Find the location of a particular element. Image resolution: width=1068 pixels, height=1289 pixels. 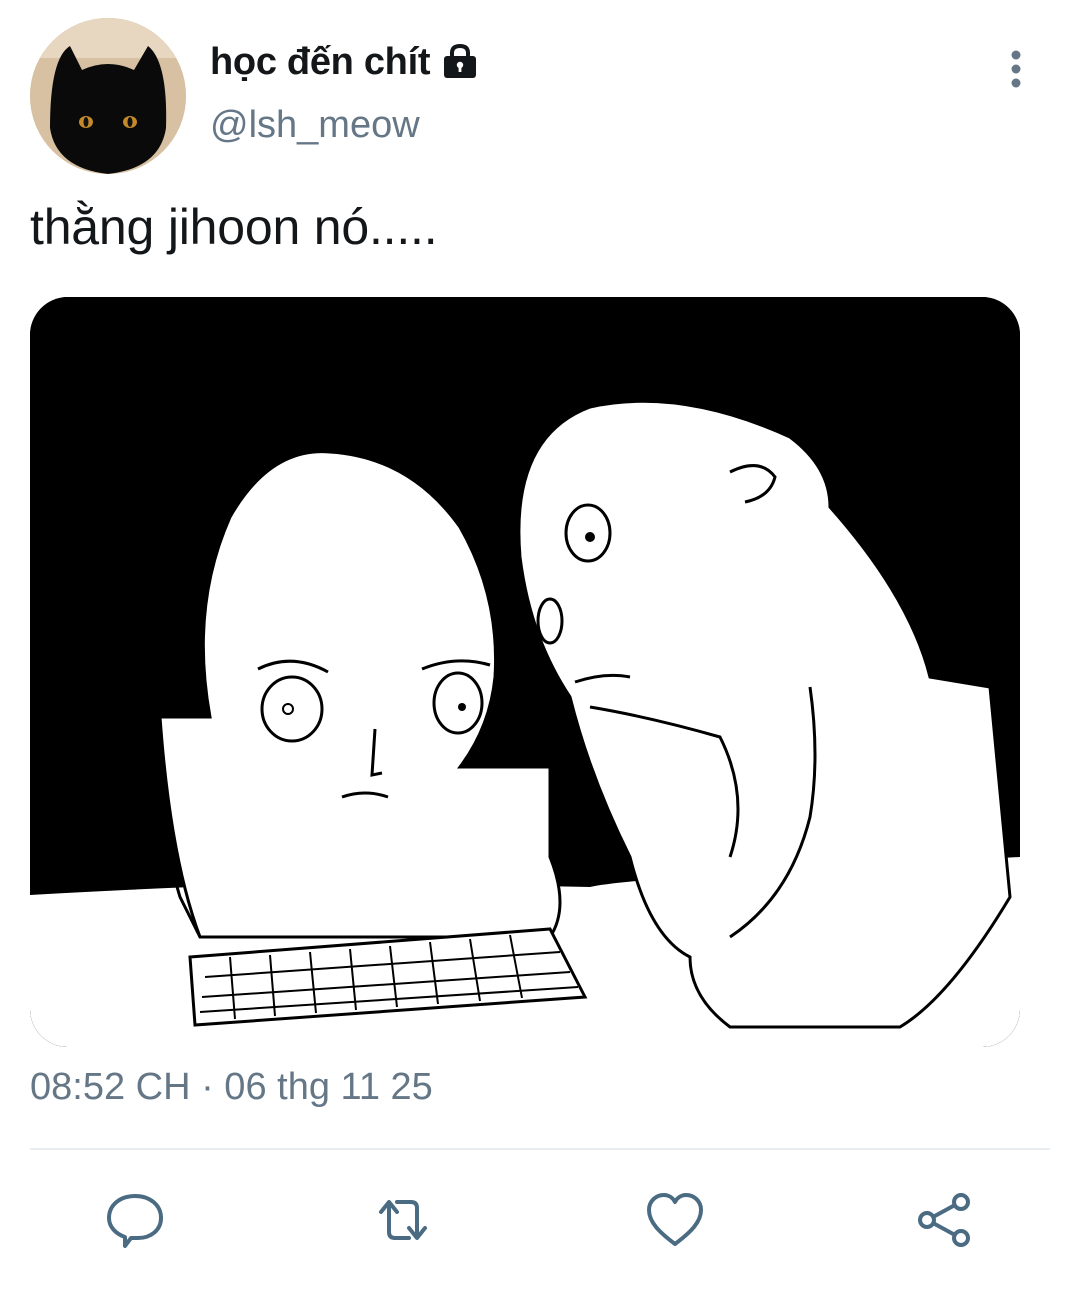

retweet-button is located at coordinates (403, 1220).